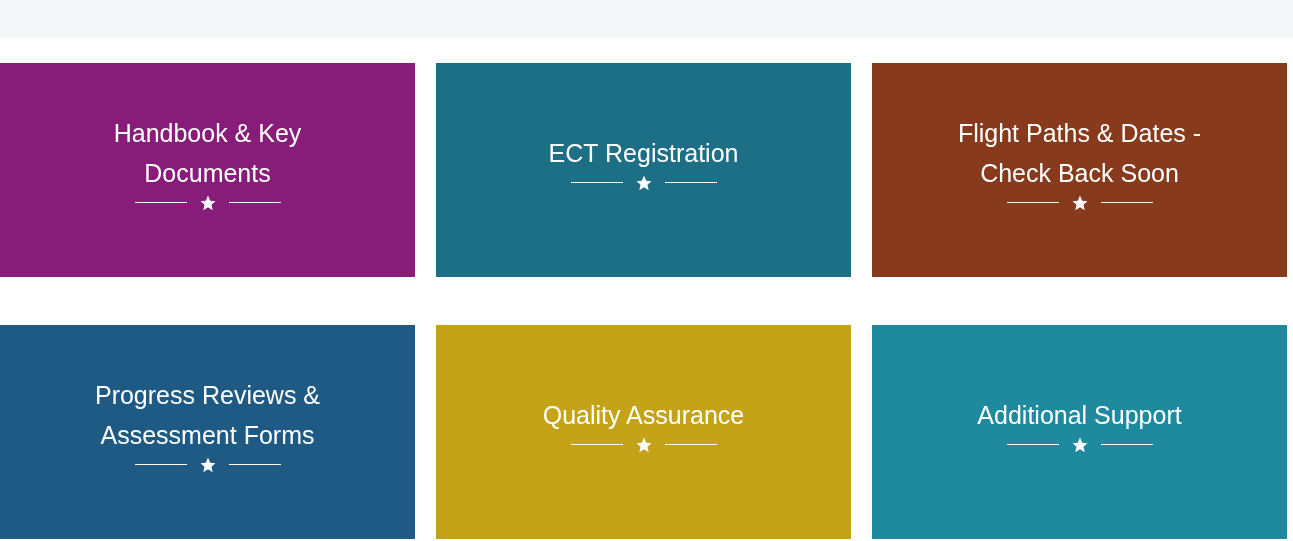 This screenshot has width=1293, height=541. What do you see at coordinates (643, 170) in the screenshot?
I see `category-tile: ECT Registration` at bounding box center [643, 170].